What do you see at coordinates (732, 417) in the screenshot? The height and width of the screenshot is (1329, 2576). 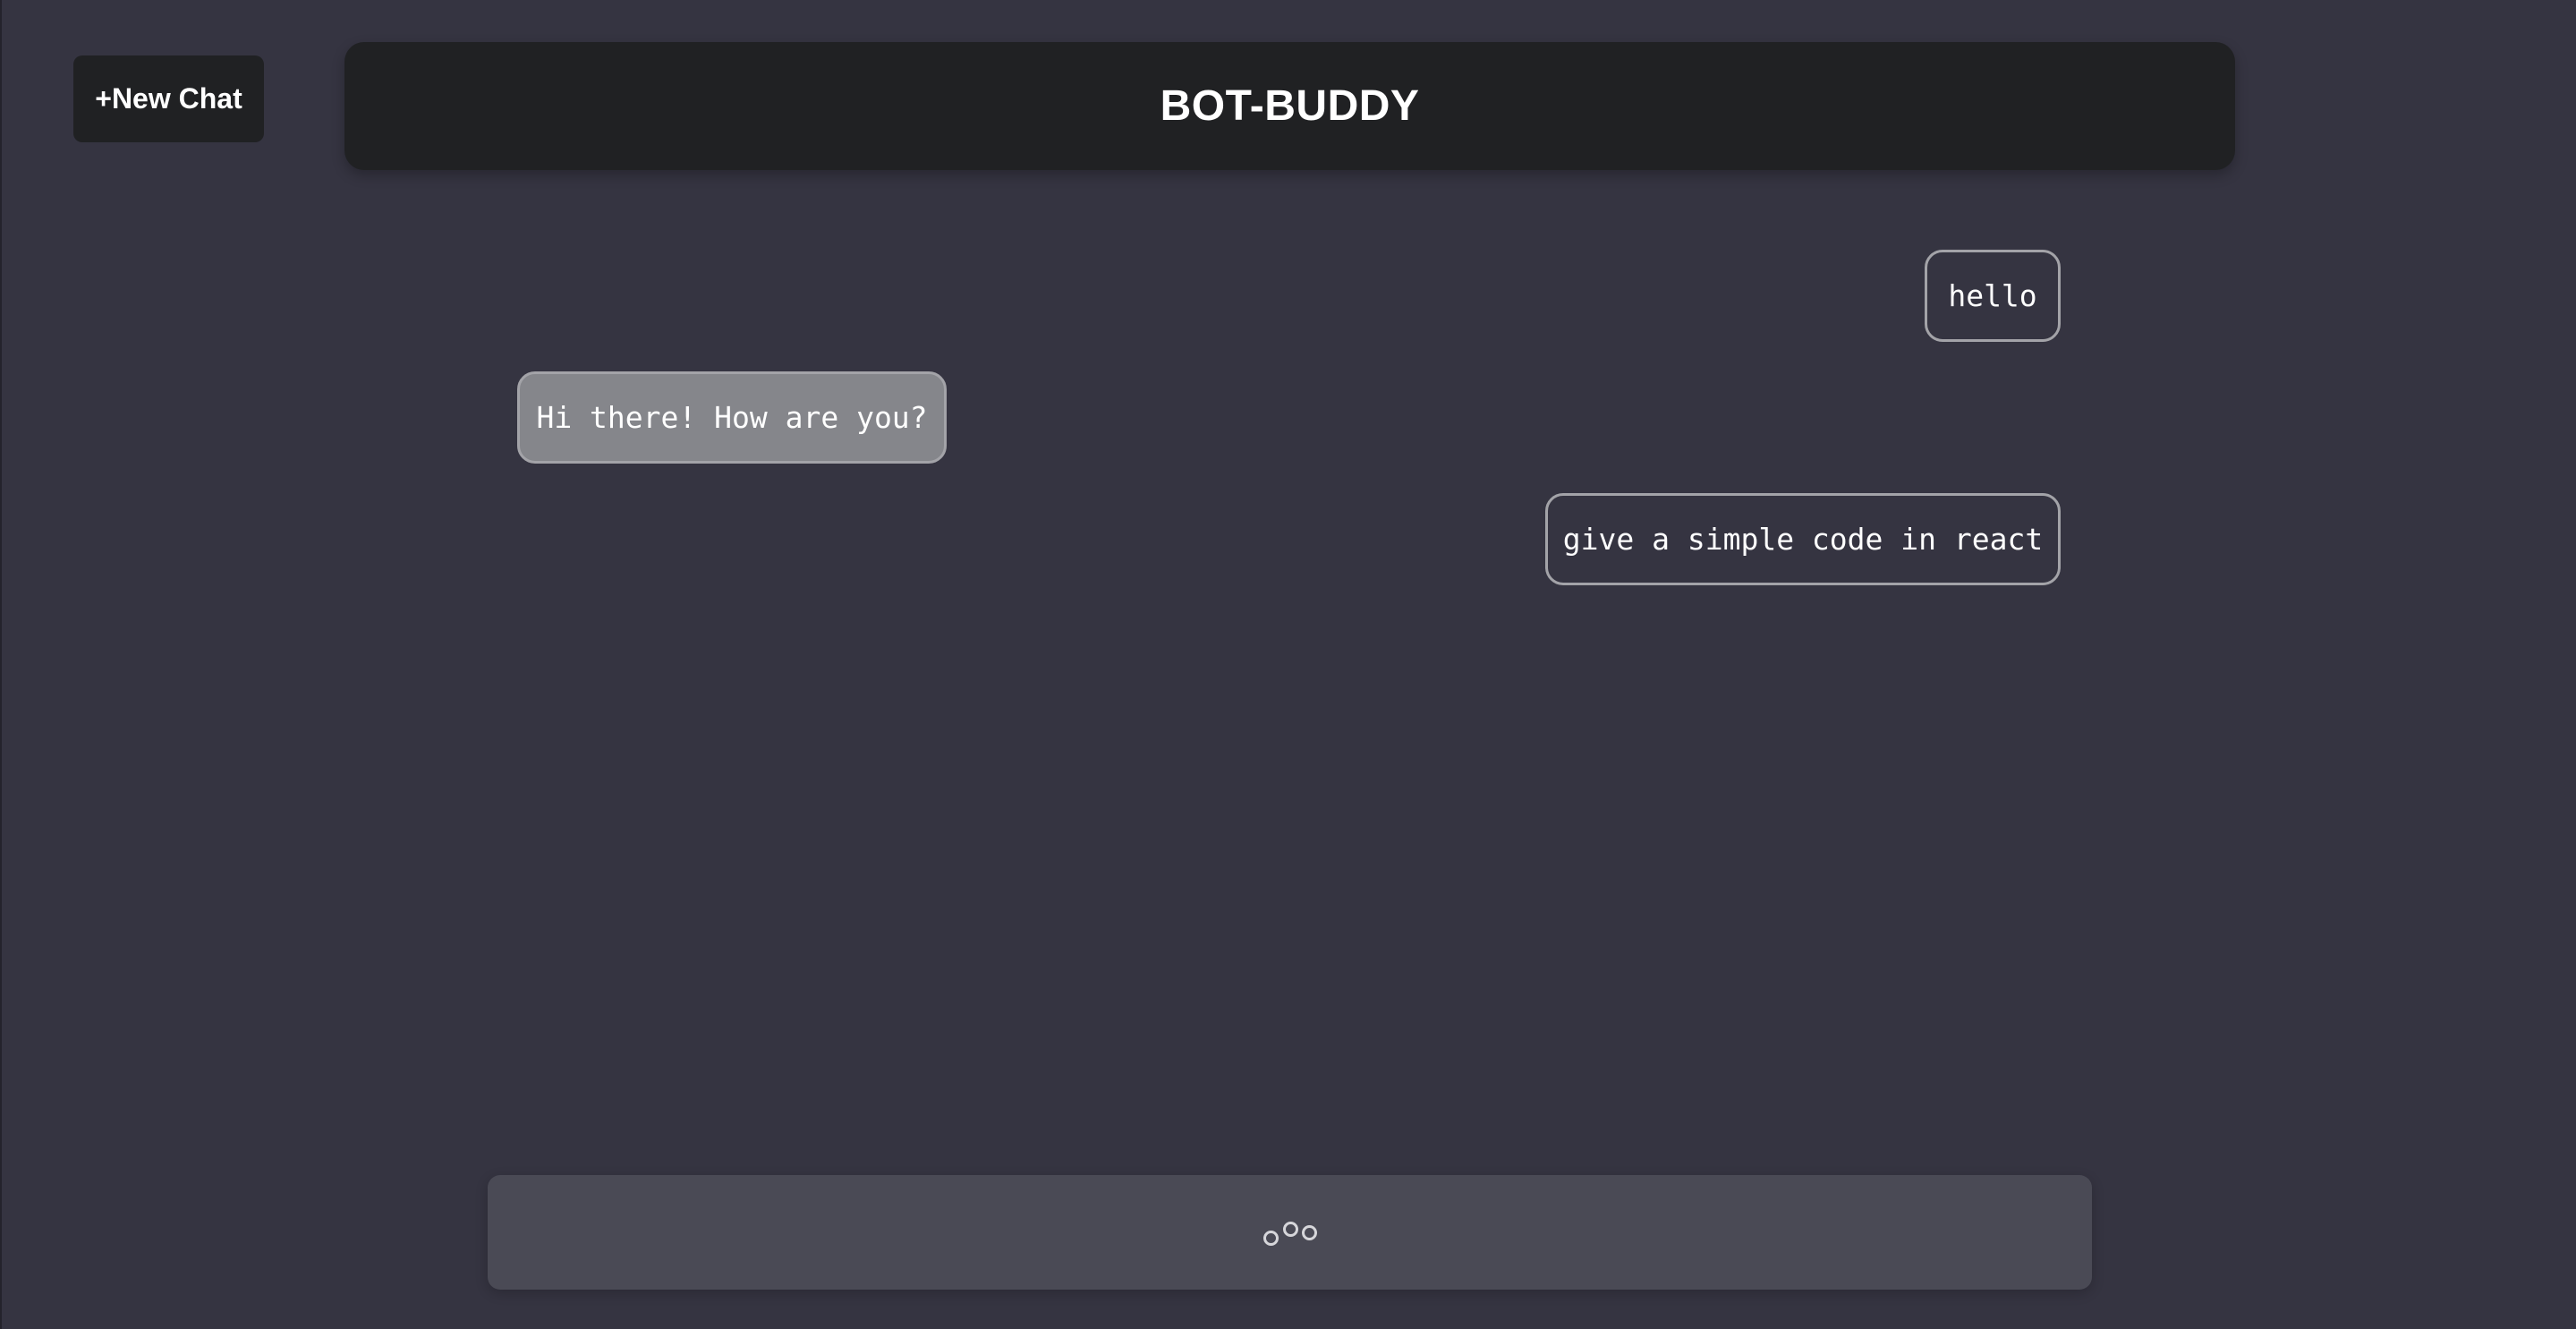 I see `bot-message-bubble: Hi there! How are you?` at bounding box center [732, 417].